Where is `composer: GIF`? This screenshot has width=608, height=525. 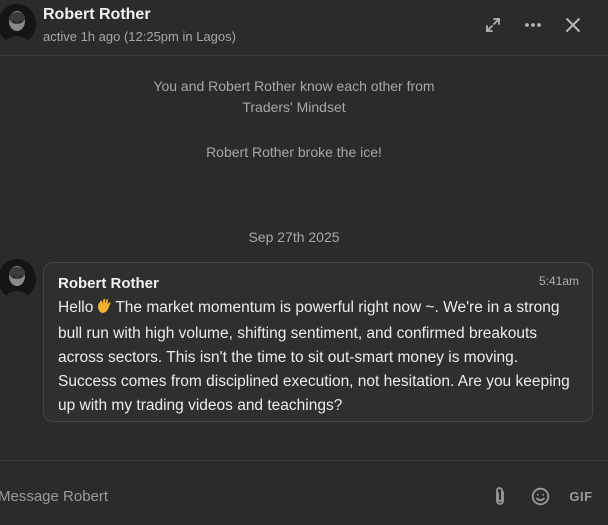 composer: GIF is located at coordinates (304, 492).